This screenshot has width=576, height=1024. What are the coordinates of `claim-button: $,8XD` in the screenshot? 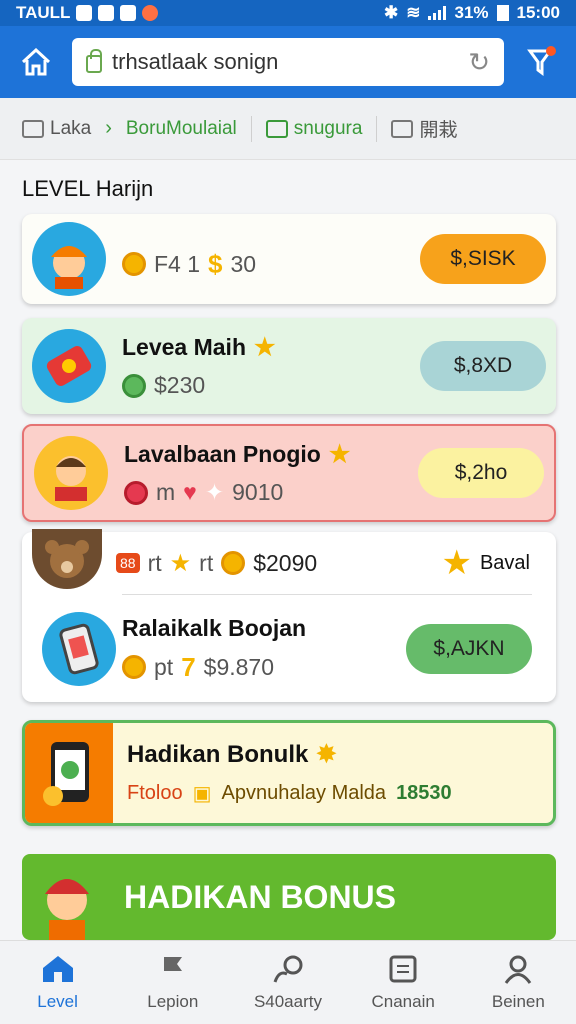 It's located at (483, 366).